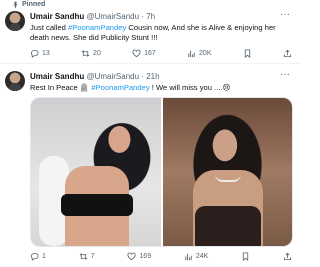 Image resolution: width=320 pixels, height=267 pixels. I want to click on tweet-header: Umair Sandhu @UmairSandu · 7h, so click(92, 16).